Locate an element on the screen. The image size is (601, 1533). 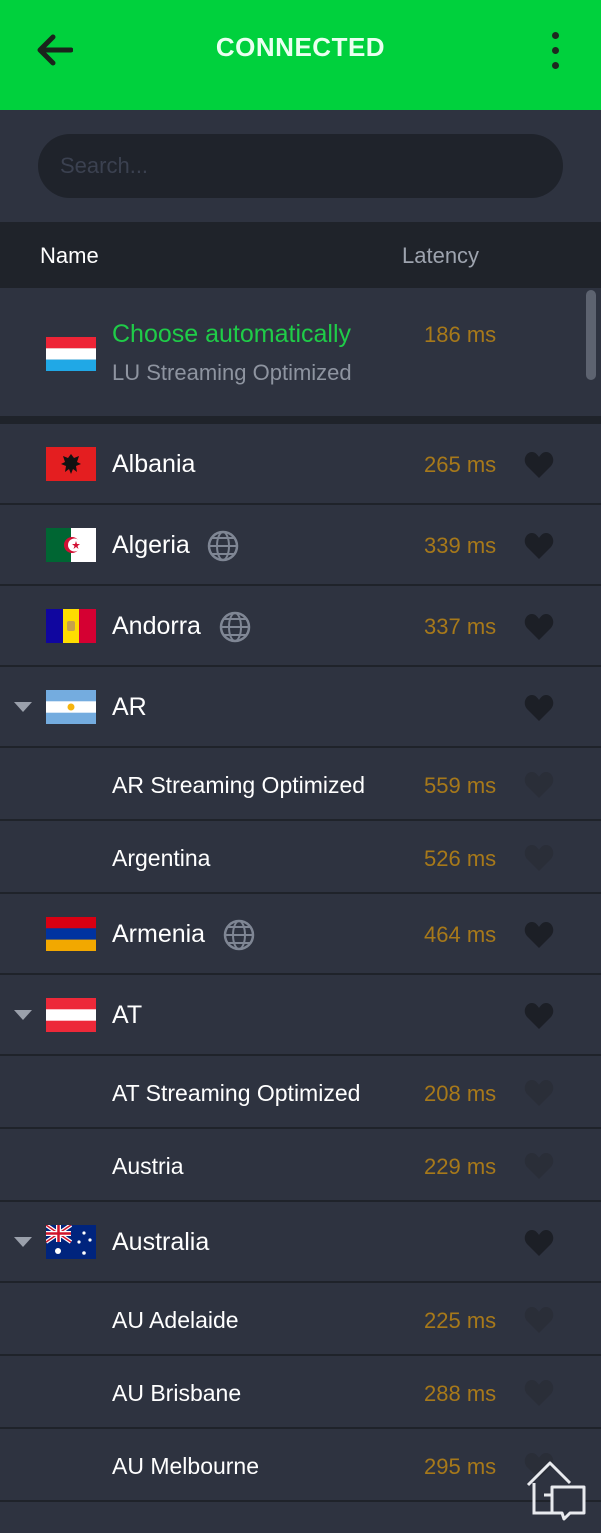
server-name: Andorra is located at coordinates (156, 626).